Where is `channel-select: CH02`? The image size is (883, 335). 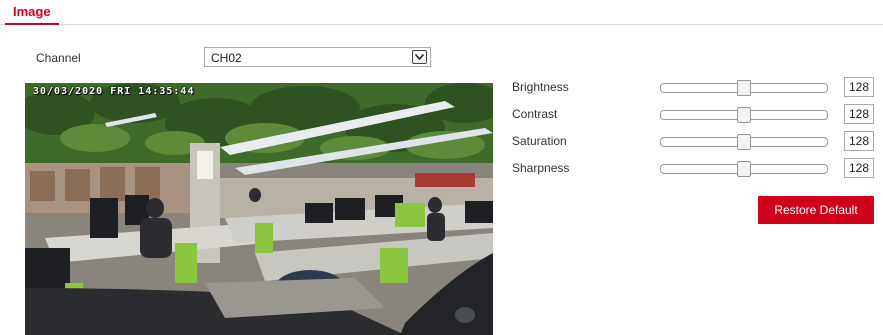 channel-select: CH02 is located at coordinates (317, 57).